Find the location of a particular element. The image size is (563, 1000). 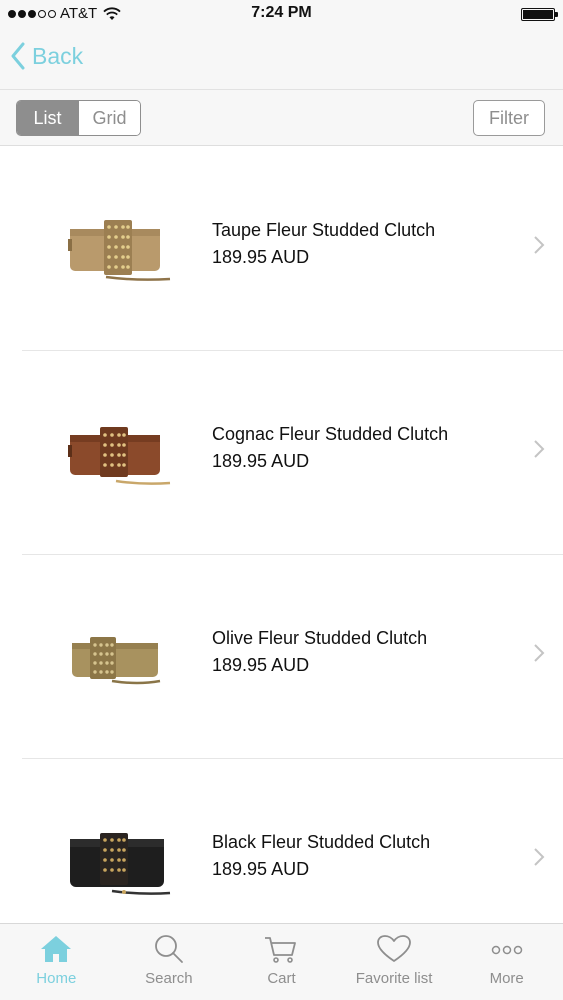

filter-button: Filter is located at coordinates (509, 118).